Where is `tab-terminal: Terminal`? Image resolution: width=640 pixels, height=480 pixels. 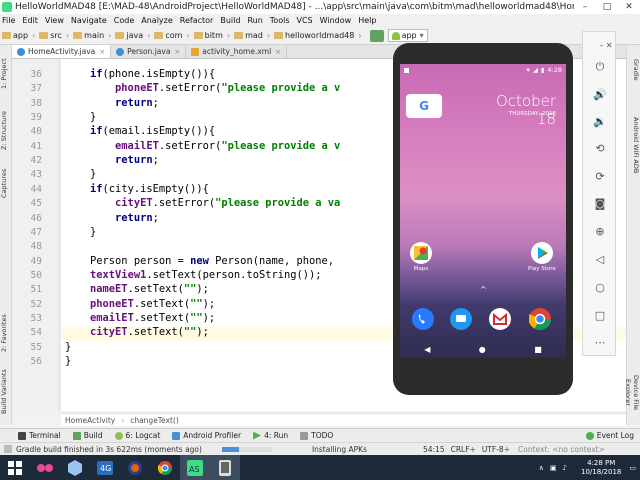 tab-terminal: Terminal is located at coordinates (39, 435).